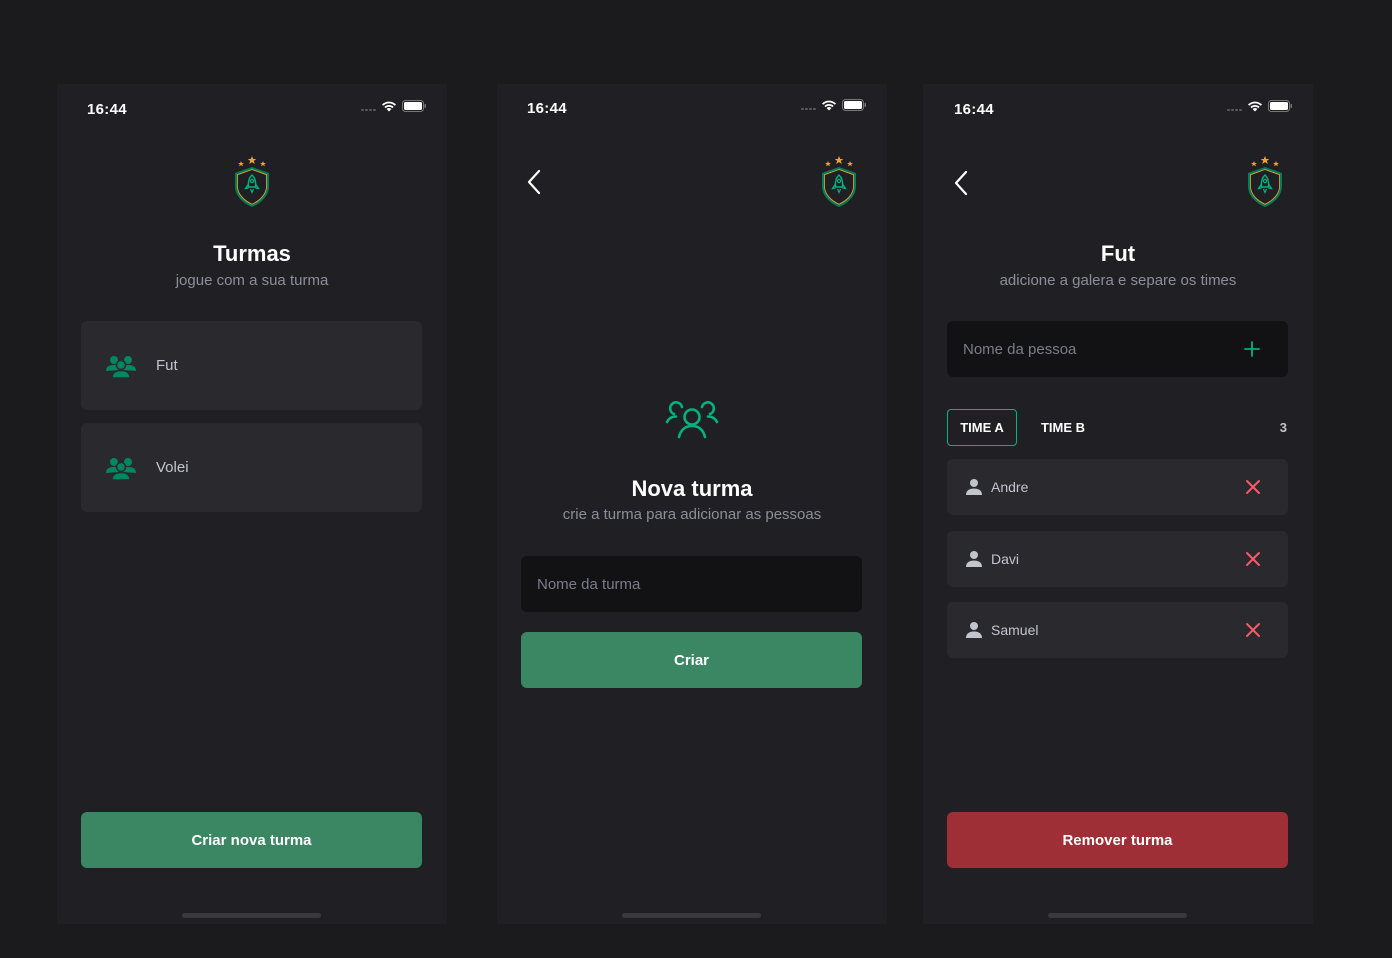 This screenshot has height=958, width=1392. What do you see at coordinates (1283, 427) in the screenshot?
I see `player-count: 3` at bounding box center [1283, 427].